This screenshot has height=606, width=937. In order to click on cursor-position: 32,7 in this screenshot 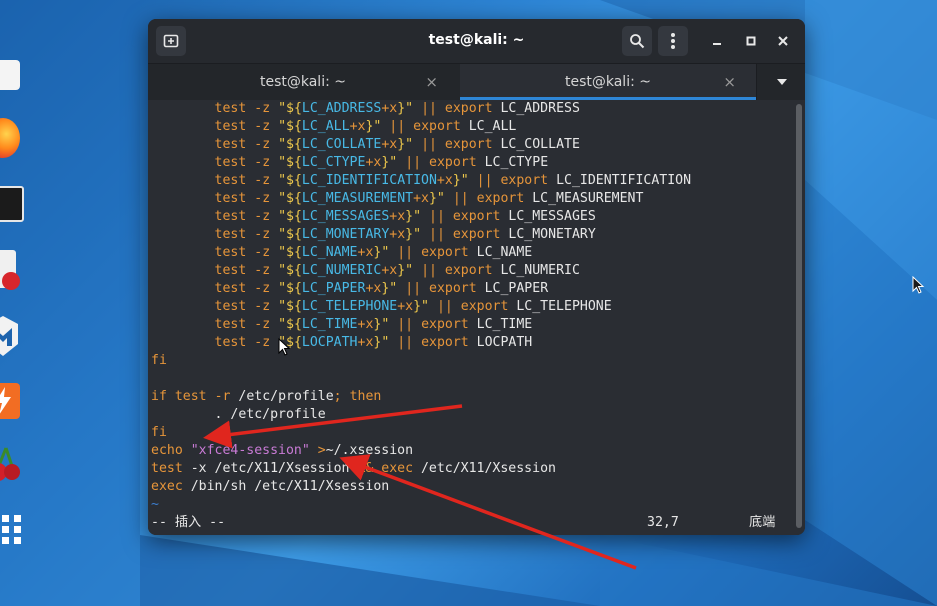, I will do `click(663, 522)`.